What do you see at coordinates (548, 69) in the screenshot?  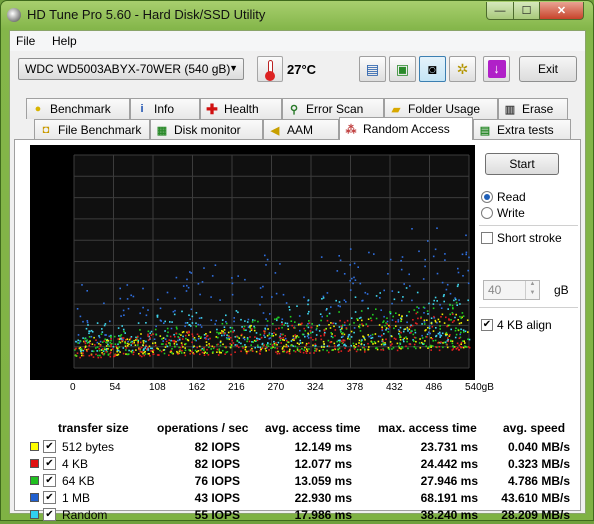 I see `exit-button: Exit` at bounding box center [548, 69].